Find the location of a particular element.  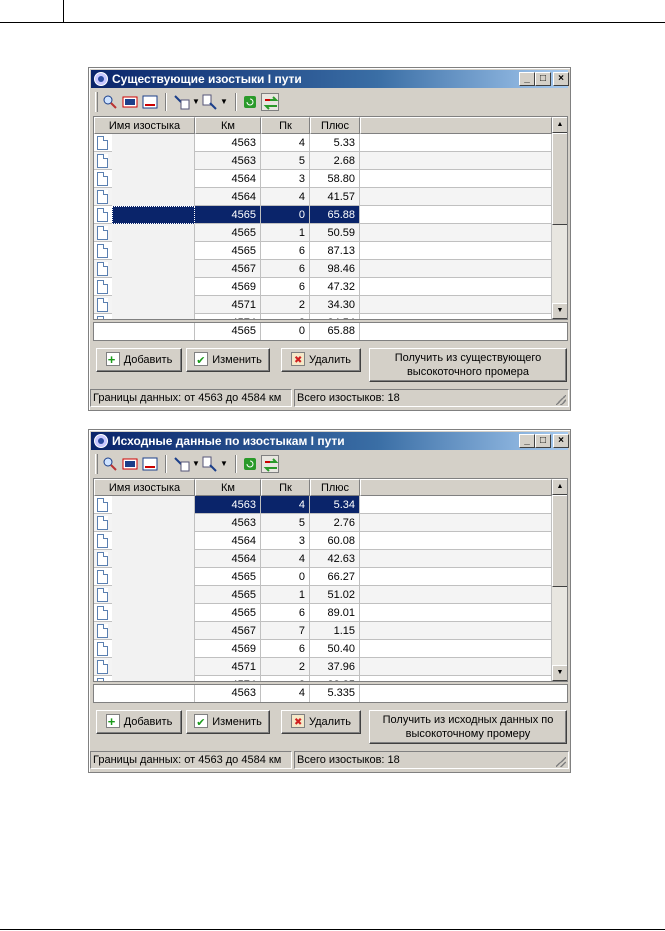

pk-cell: 3 is located at coordinates (285, 179).